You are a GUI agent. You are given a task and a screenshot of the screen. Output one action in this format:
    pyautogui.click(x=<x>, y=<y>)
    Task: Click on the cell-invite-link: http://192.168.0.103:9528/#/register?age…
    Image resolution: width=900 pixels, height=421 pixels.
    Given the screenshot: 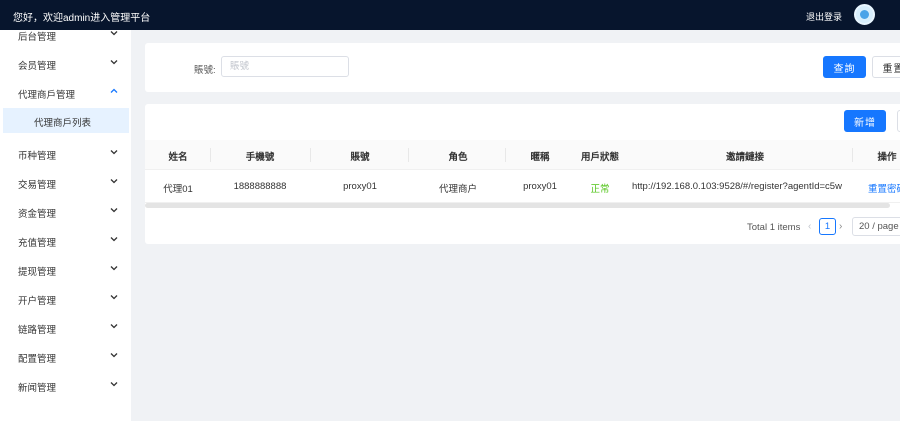 What is the action you would take?
    pyautogui.click(x=737, y=186)
    